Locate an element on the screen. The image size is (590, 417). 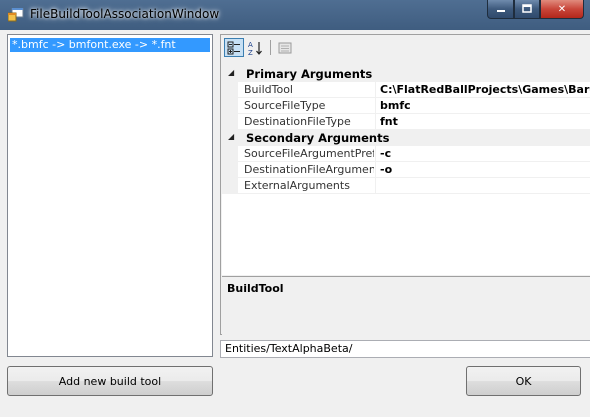
categorized-view-button is located at coordinates (234, 47).